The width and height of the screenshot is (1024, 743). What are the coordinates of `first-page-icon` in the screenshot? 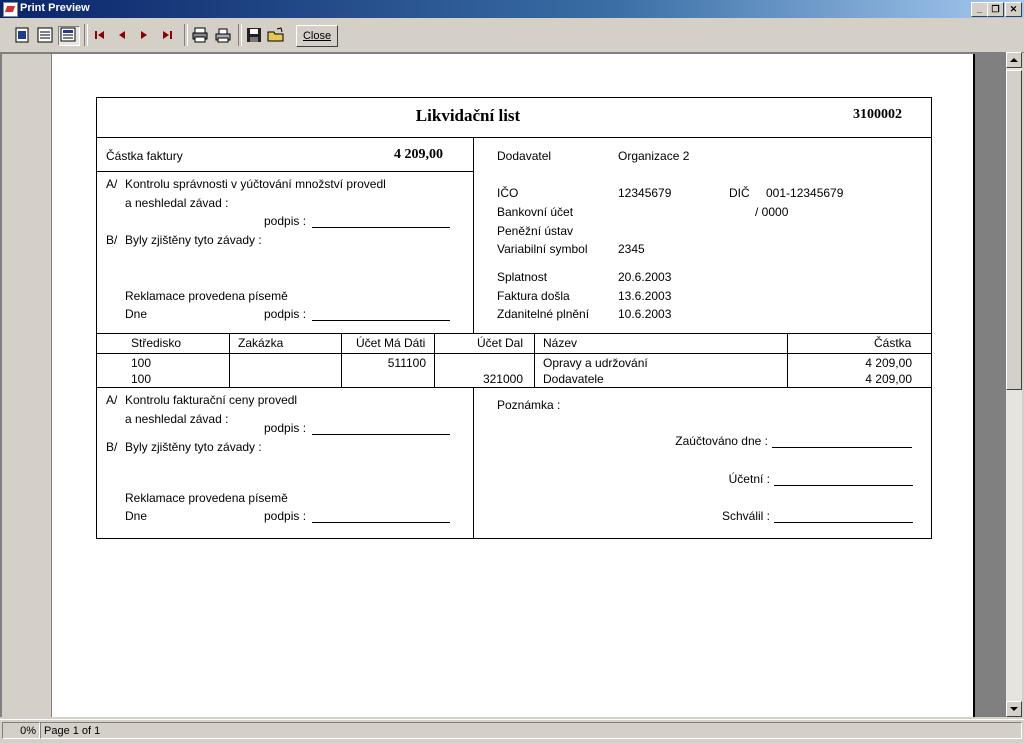 It's located at (99, 35).